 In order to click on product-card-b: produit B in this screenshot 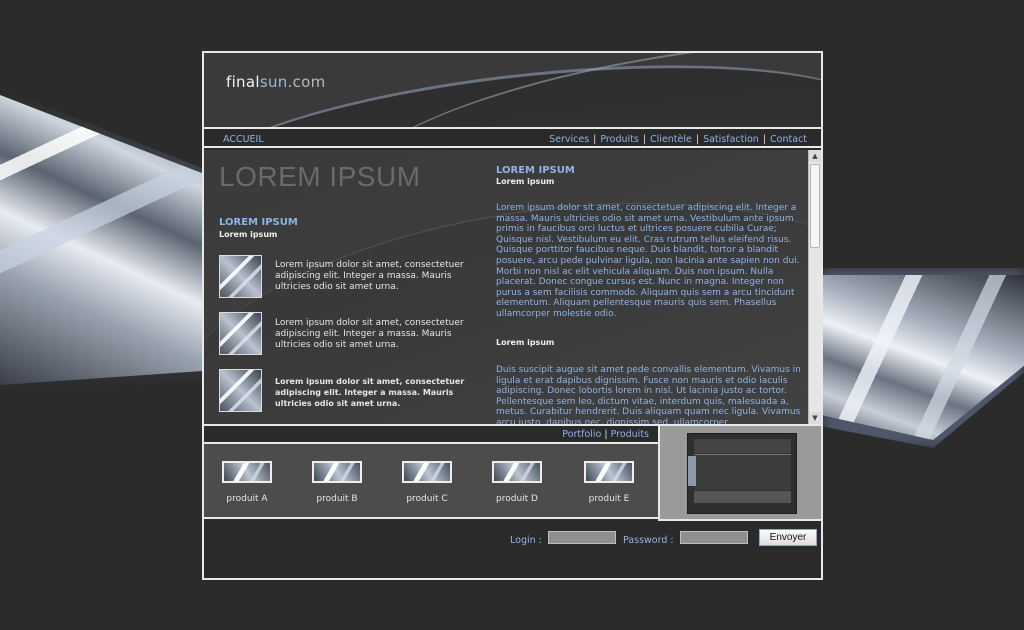, I will do `click(337, 482)`.